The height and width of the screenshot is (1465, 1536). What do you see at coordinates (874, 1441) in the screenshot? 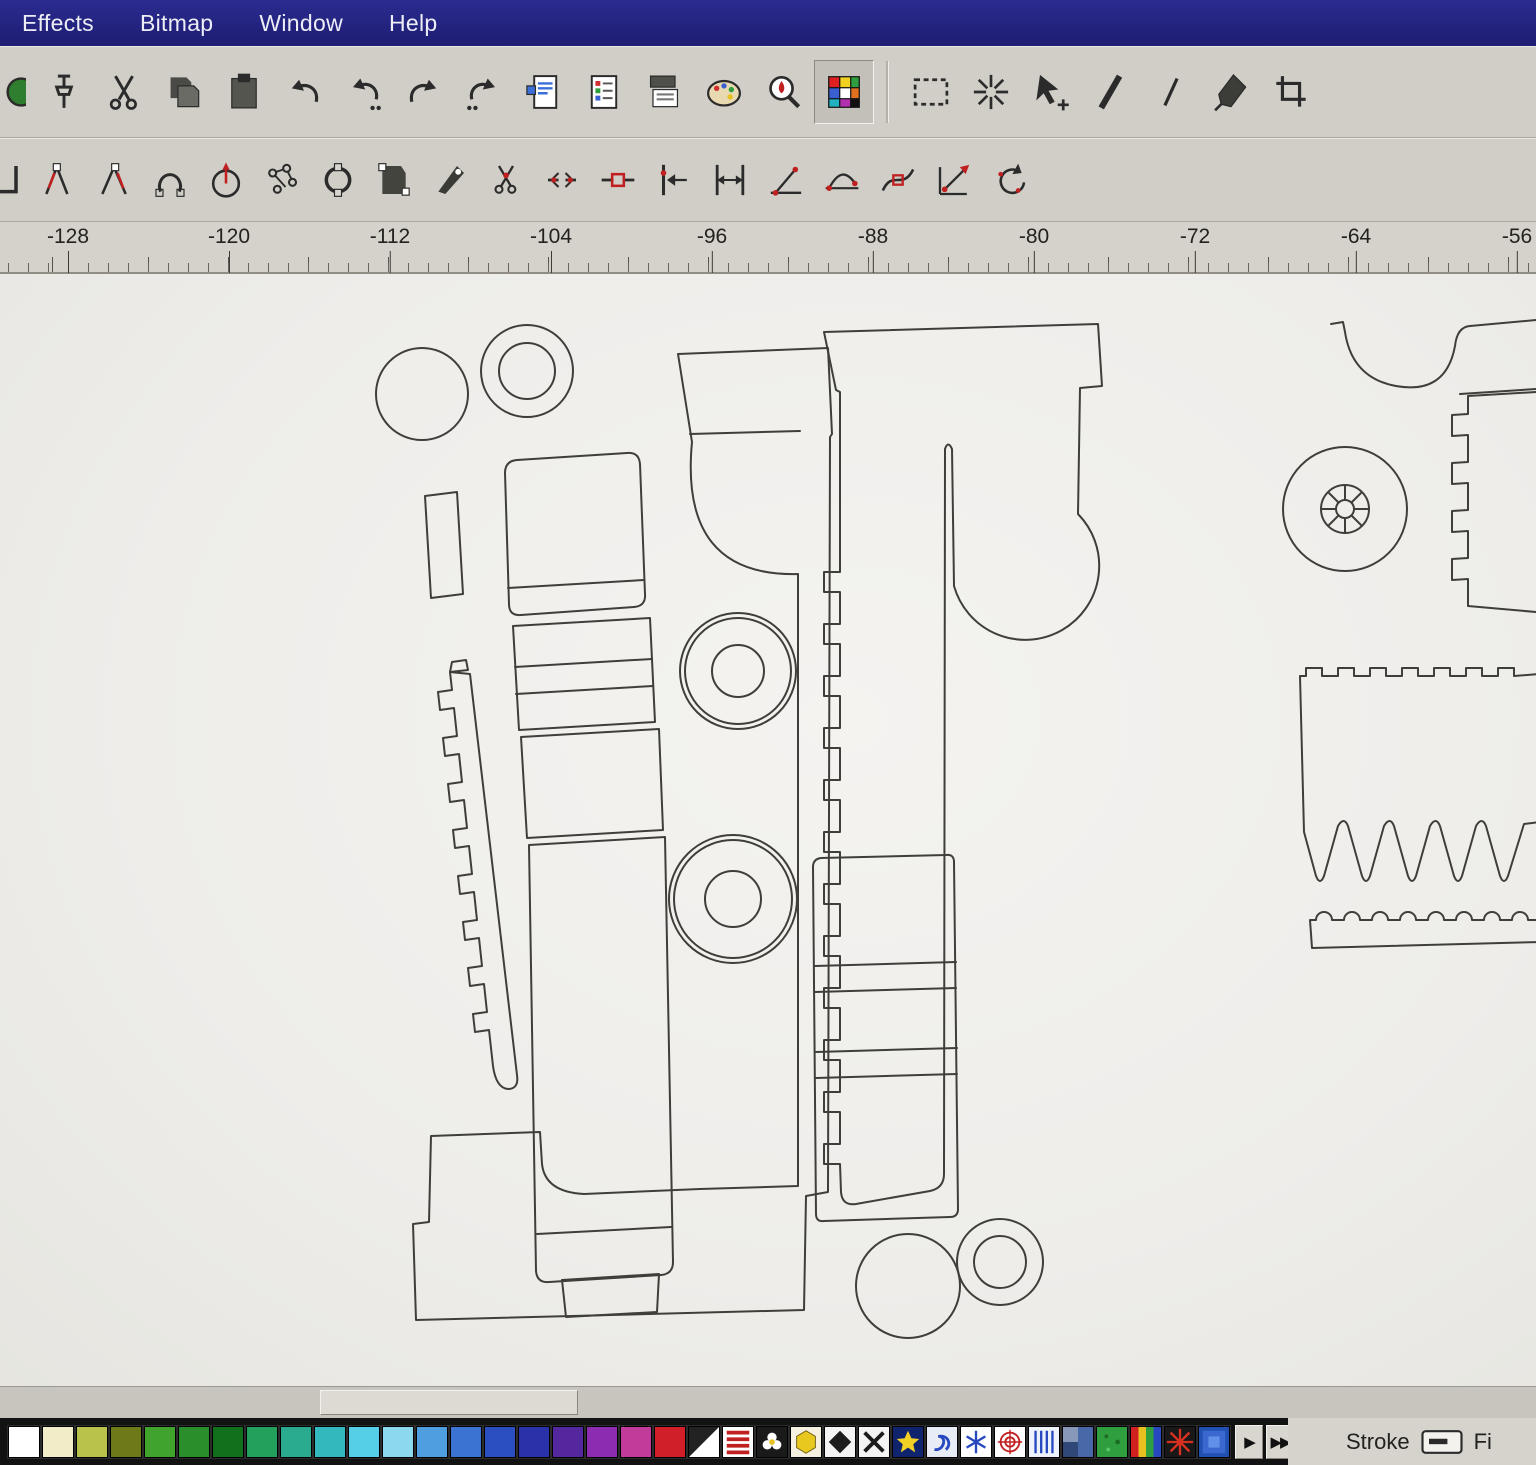
I see `cross-pattern-swatch` at bounding box center [874, 1441].